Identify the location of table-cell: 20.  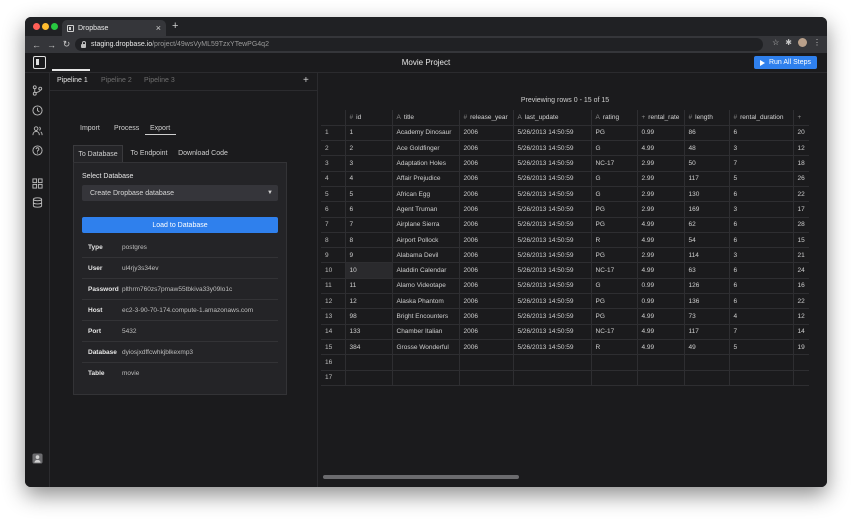
(801, 133).